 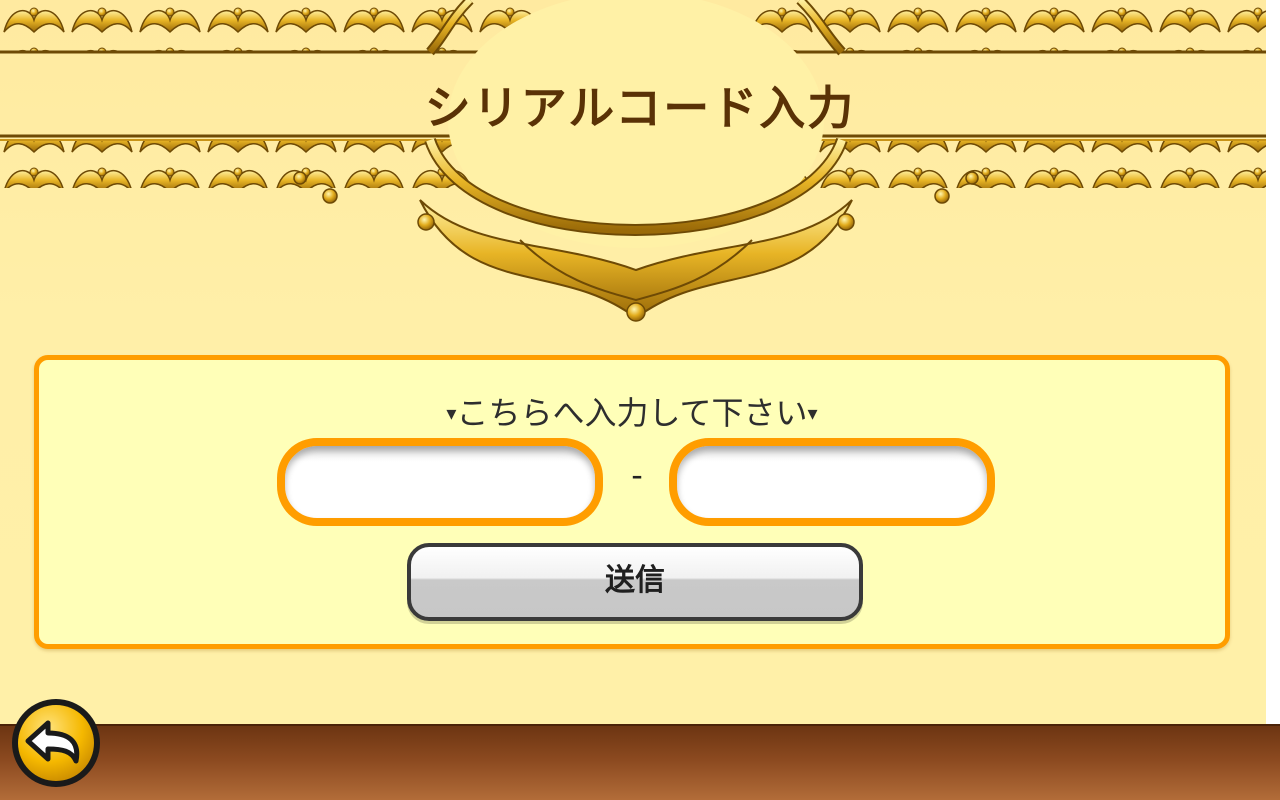 What do you see at coordinates (635, 582) in the screenshot?
I see `send-button: 送信` at bounding box center [635, 582].